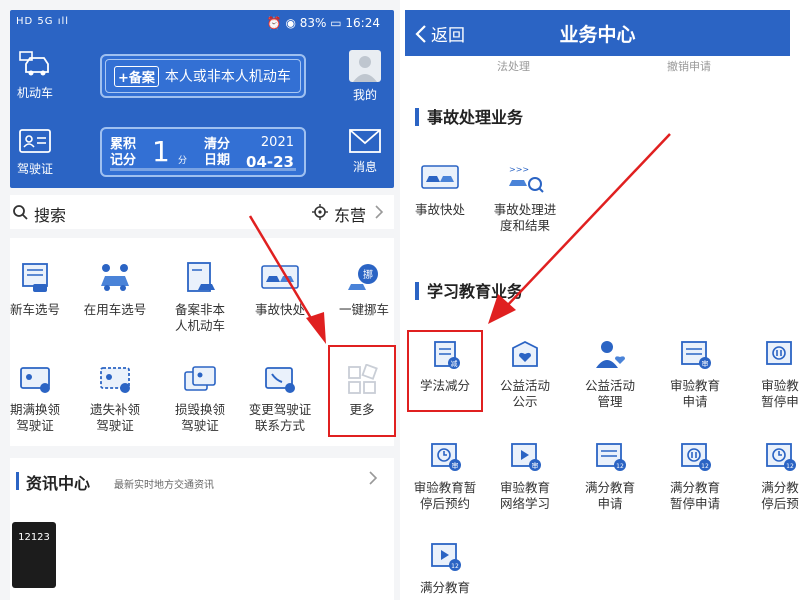  Describe the element at coordinates (34, 309) in the screenshot. I see `service-label: 新车选号` at that location.